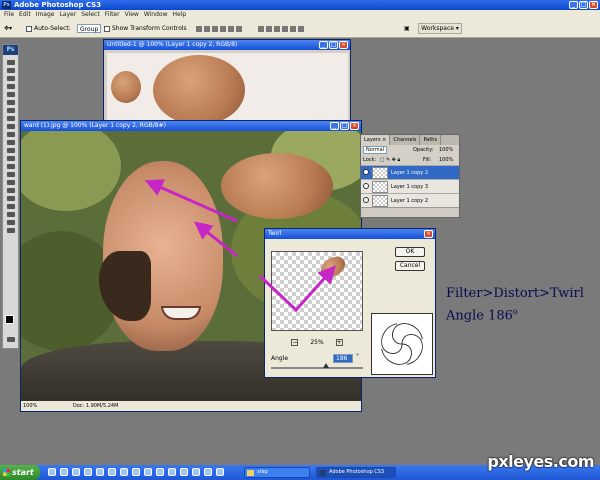  What do you see at coordinates (295, 342) in the screenshot?
I see `zoom-out-button: −` at bounding box center [295, 342].